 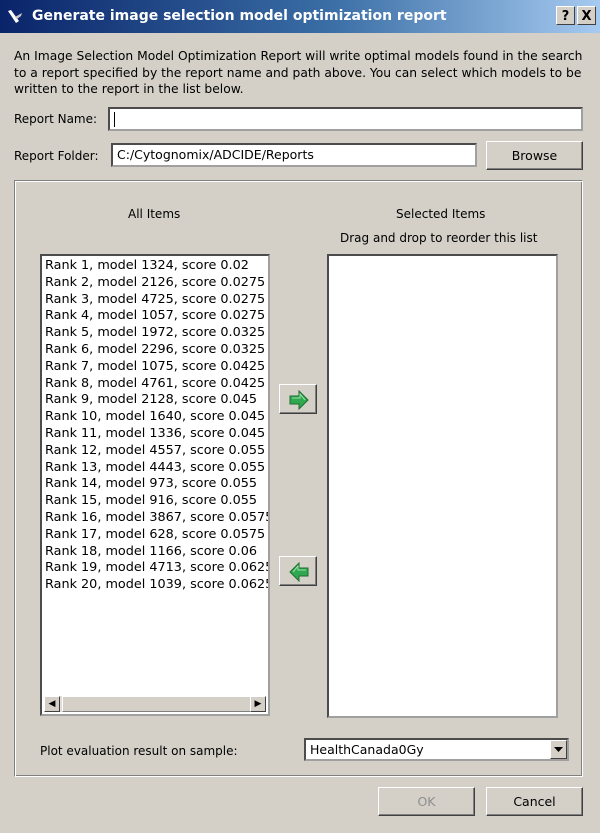 I want to click on list-item: Rank 20, model 1039, score 0.0625, so click(x=155, y=585).